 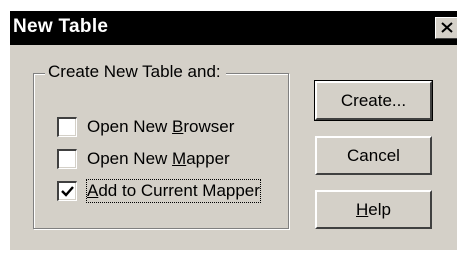 What do you see at coordinates (362, 209) in the screenshot?
I see `help-mnemonic: H` at bounding box center [362, 209].